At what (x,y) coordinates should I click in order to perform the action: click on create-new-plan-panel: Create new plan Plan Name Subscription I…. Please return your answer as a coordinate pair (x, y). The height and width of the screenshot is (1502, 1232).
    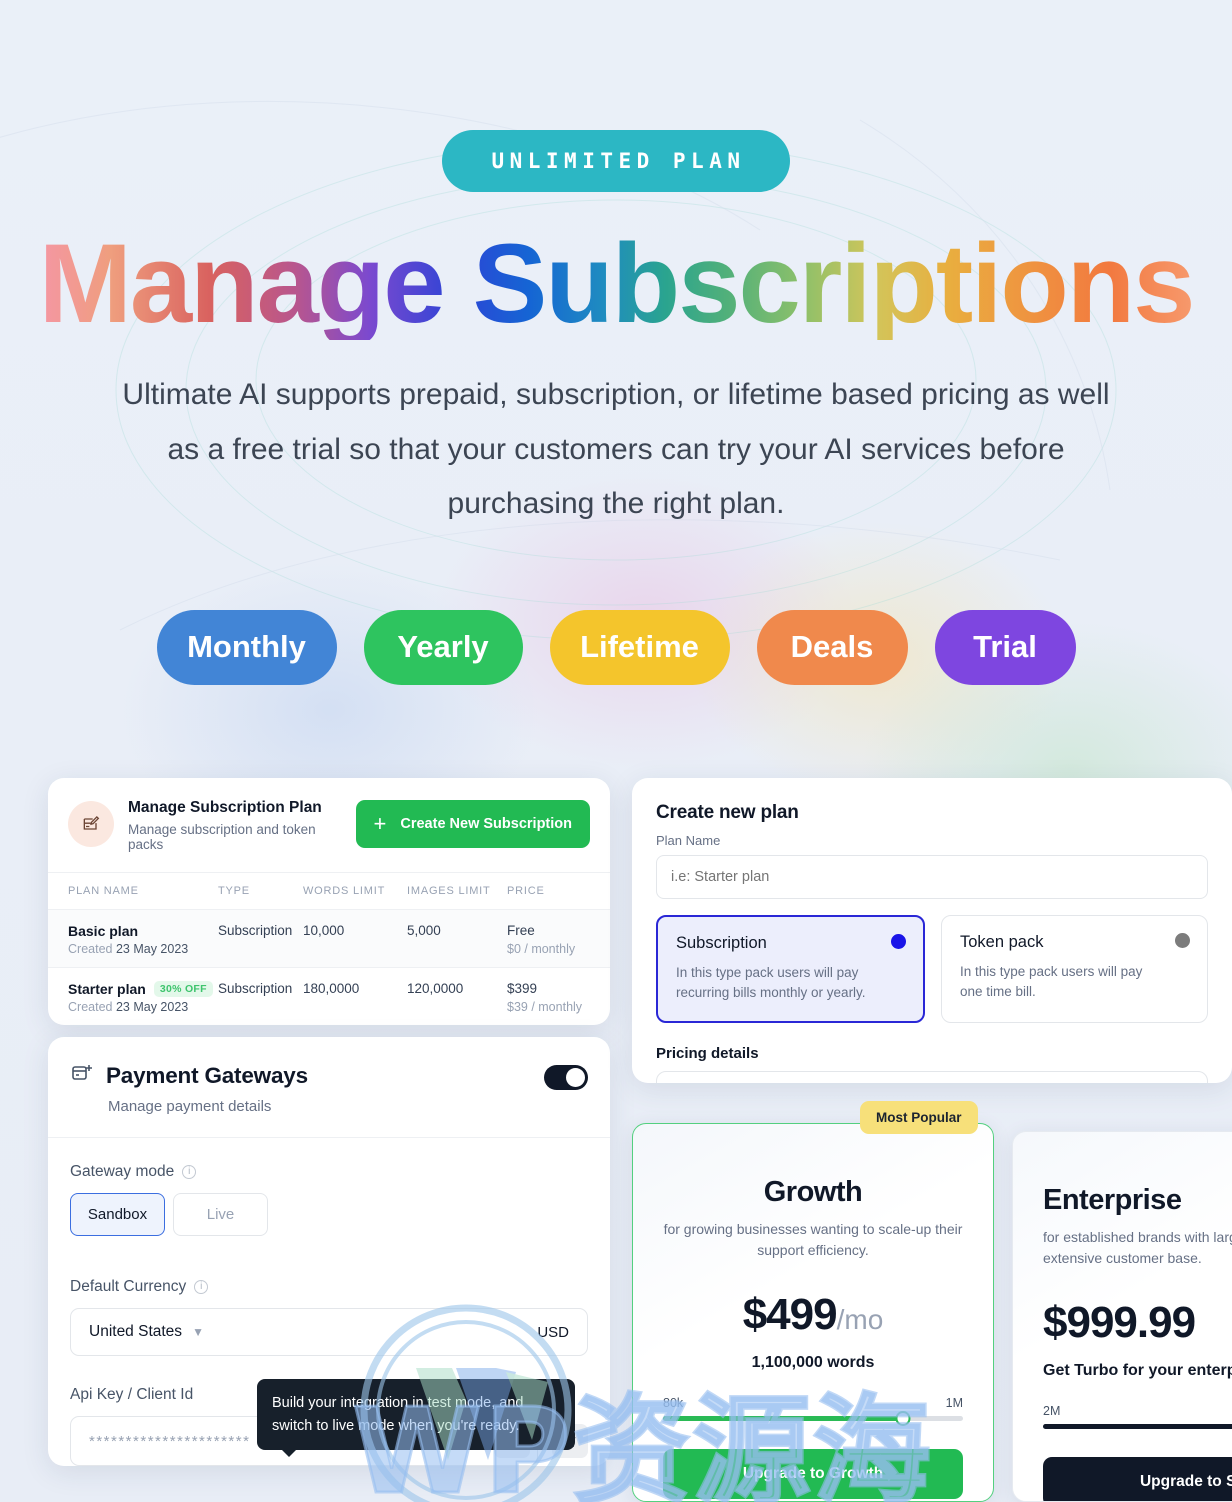
    Looking at the image, I should click on (932, 930).